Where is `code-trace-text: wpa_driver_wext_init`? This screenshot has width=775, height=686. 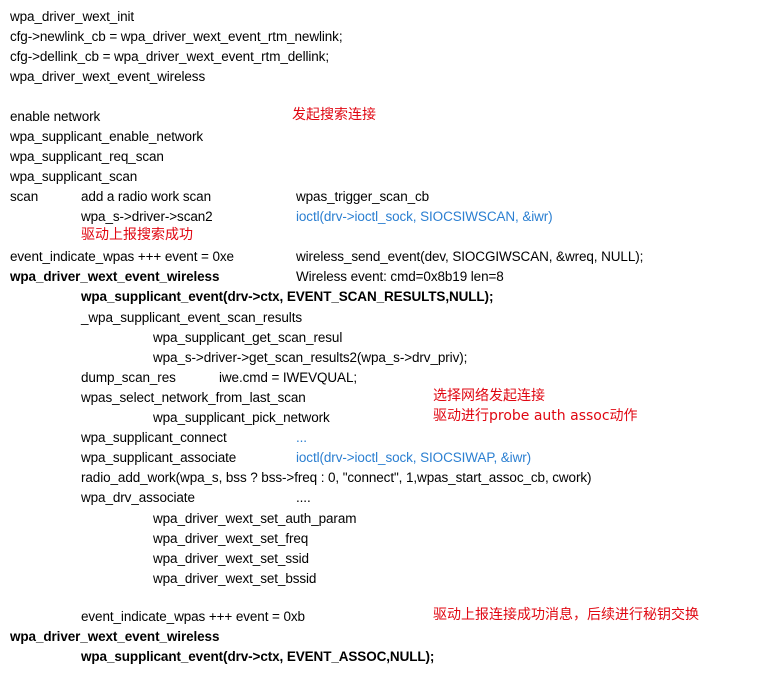
code-trace-text: wpa_driver_wext_init is located at coordinates (72, 16).